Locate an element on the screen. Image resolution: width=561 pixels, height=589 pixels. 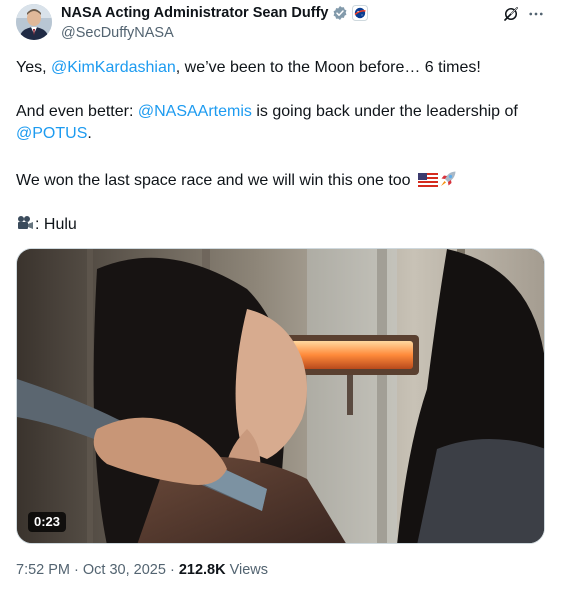
author-handle: @SecDuffyNASA is located at coordinates (214, 33).